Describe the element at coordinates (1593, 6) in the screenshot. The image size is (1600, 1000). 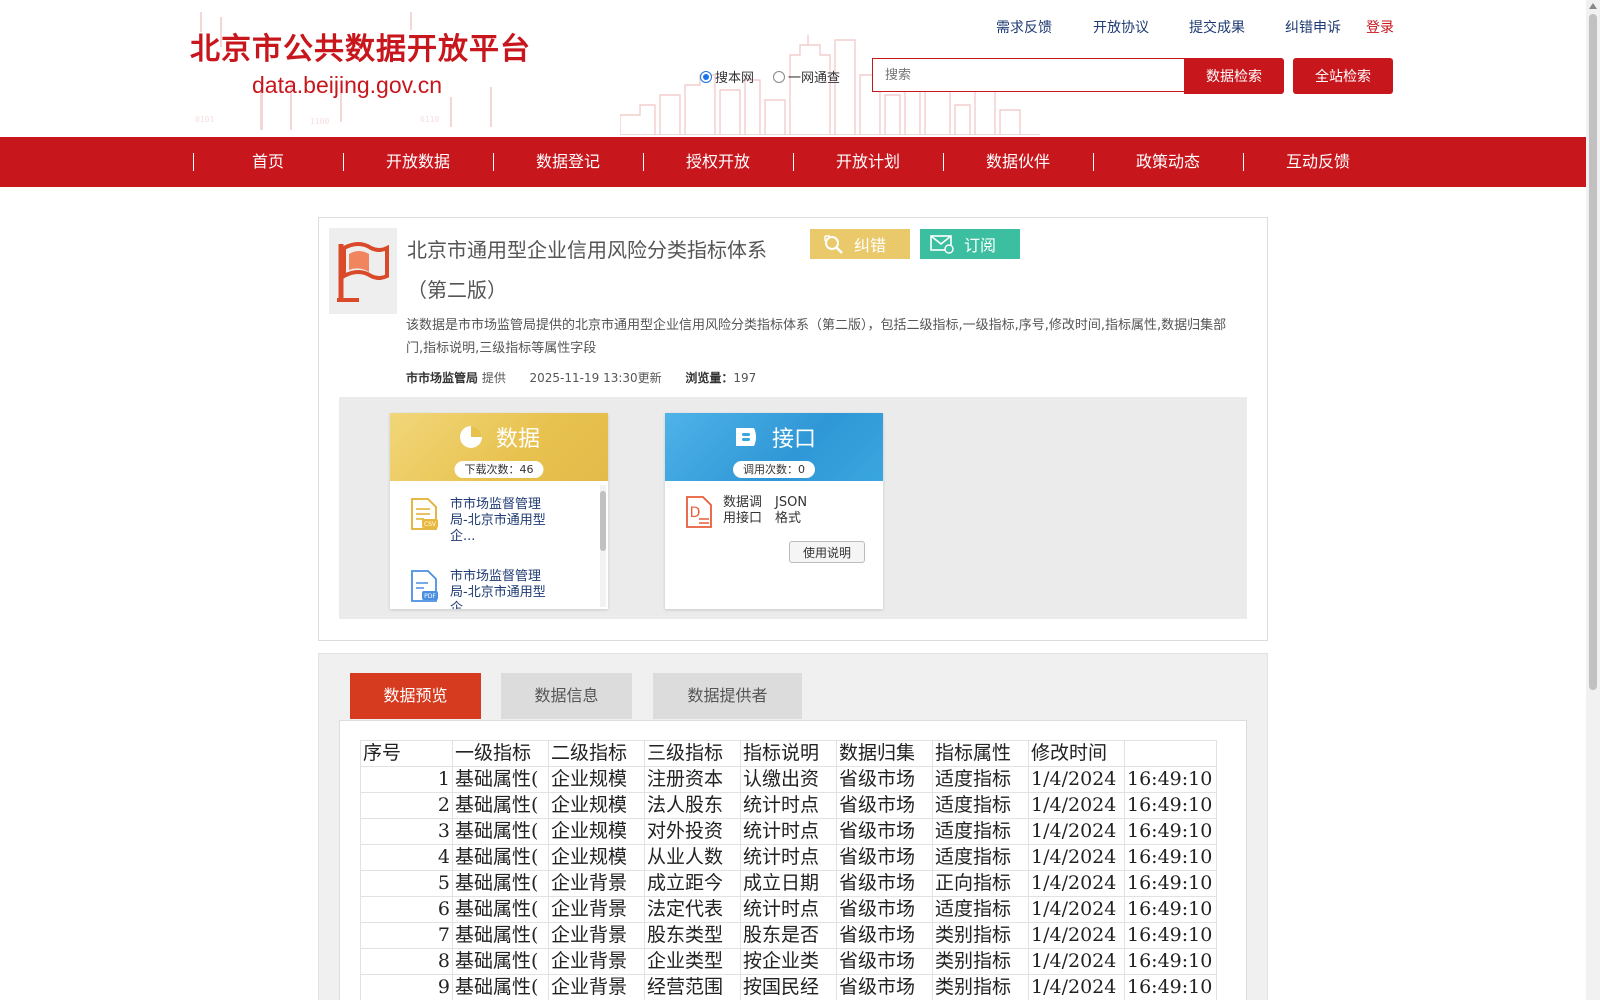
I see `scroll-up-arrow-icon` at that location.